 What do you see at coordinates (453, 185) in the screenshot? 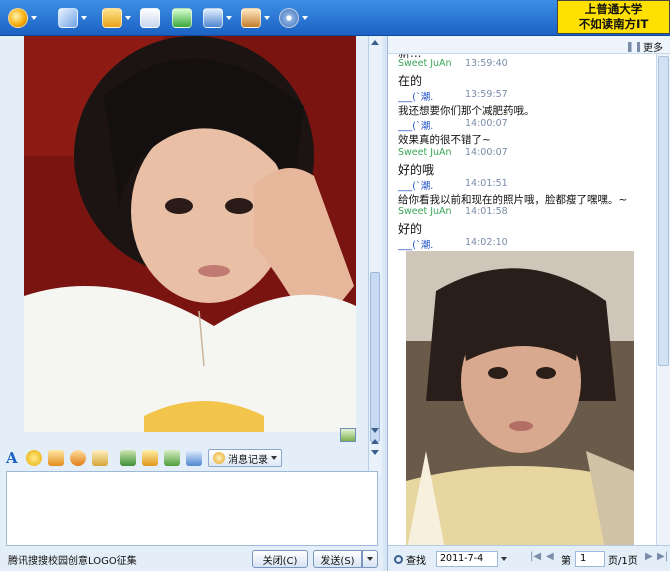
I see `message-header: ___(`潮. 14:01:51` at bounding box center [453, 185].